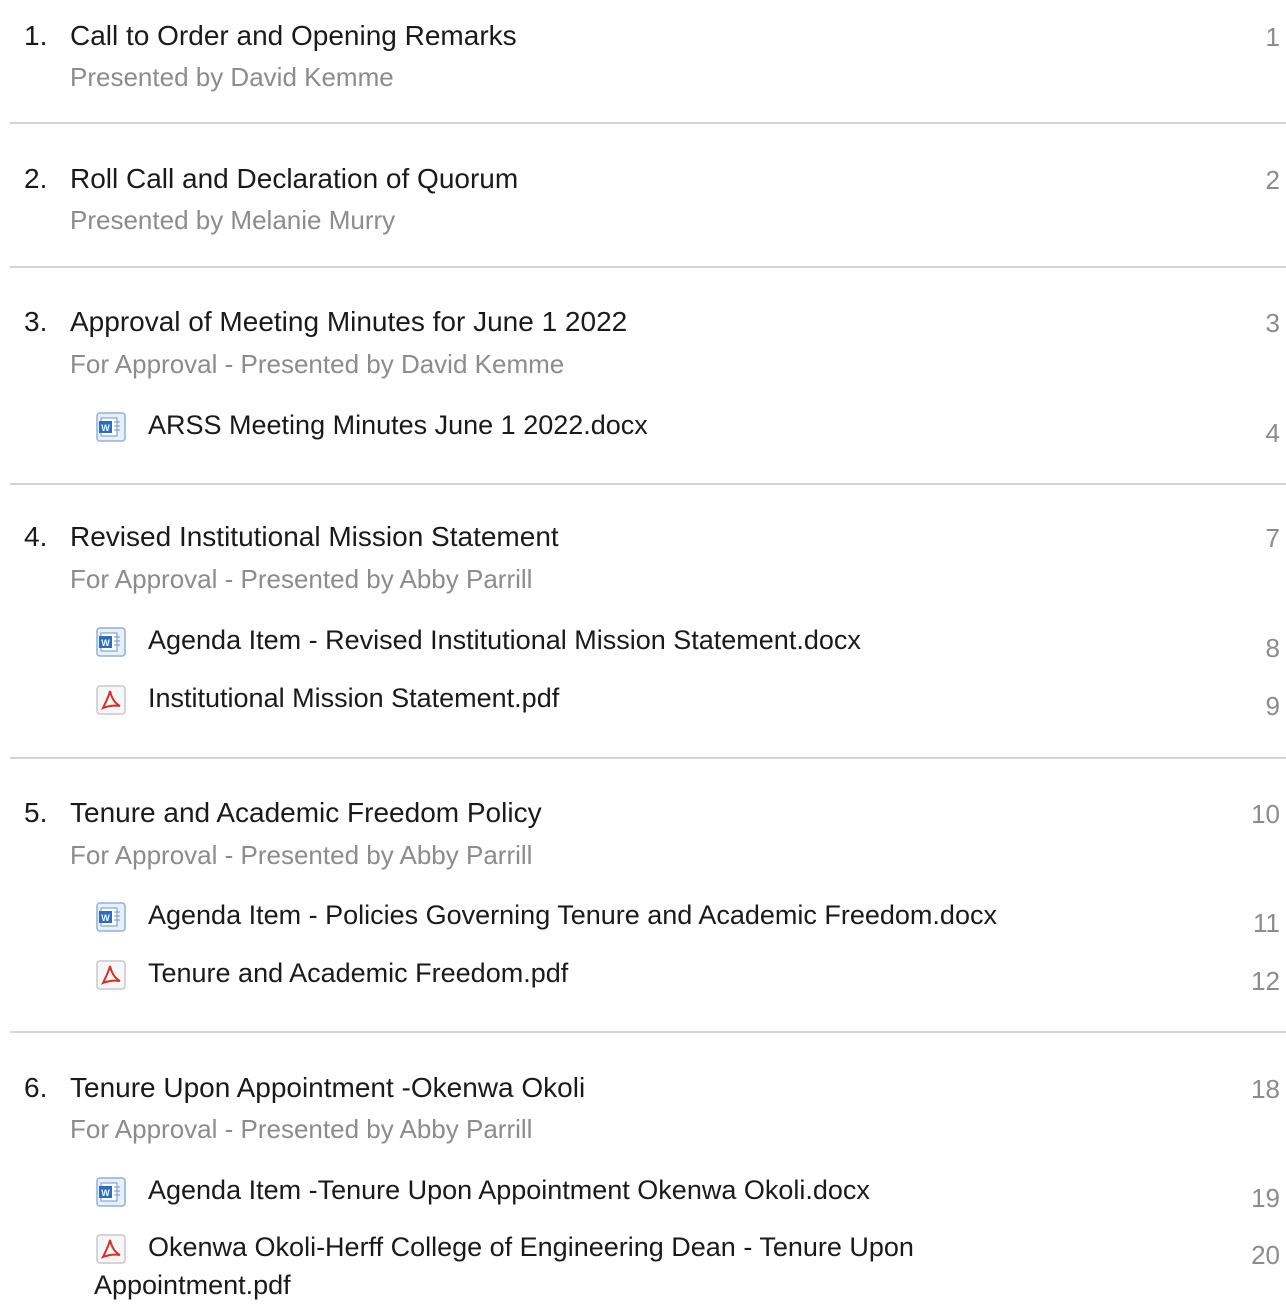 This screenshot has height=1306, width=1286. Describe the element at coordinates (1272, 323) in the screenshot. I see `item-page-number: 3` at that location.